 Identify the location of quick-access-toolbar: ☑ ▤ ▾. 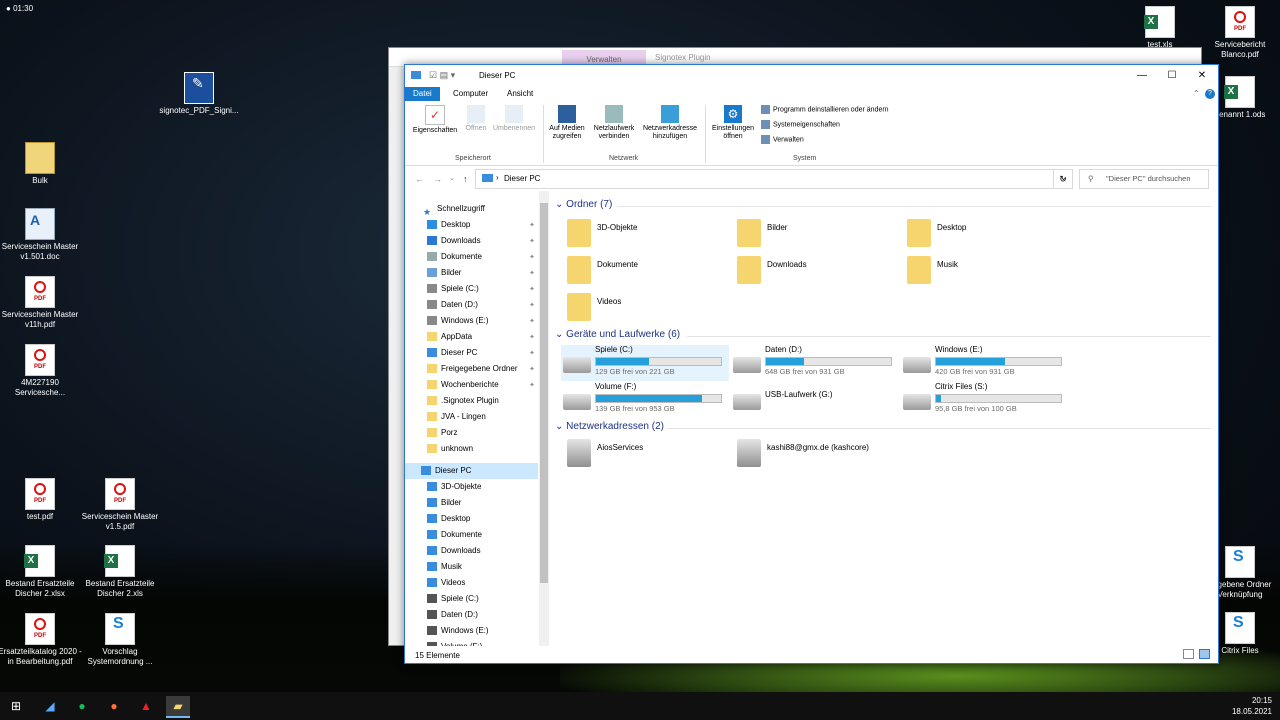
(442, 75).